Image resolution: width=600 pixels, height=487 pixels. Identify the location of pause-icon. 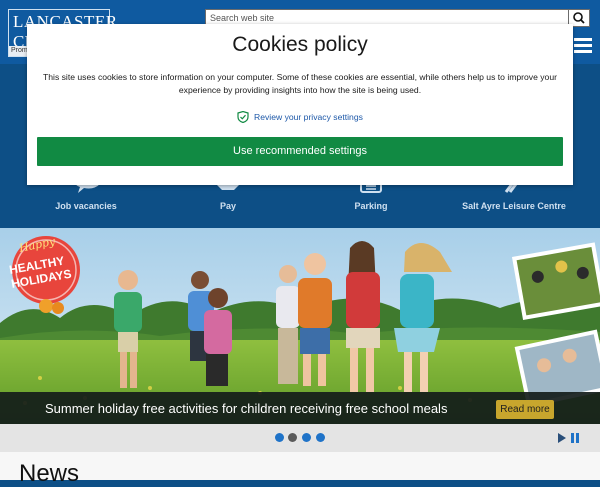
(575, 438).